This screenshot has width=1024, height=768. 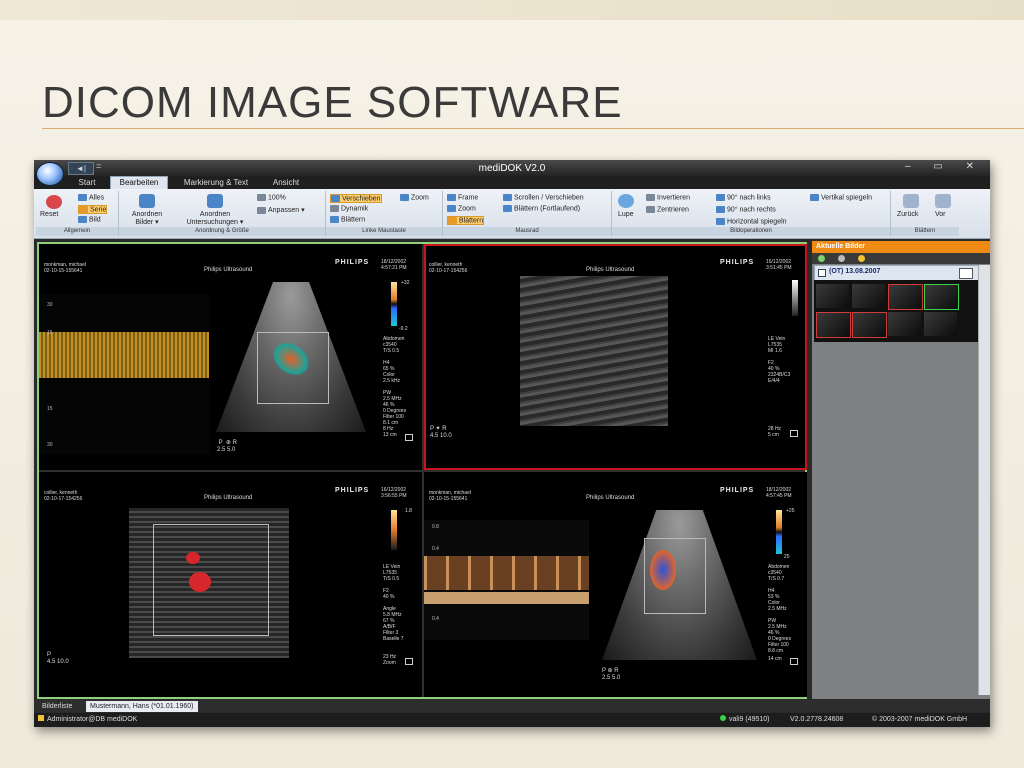 I want to click on rotate-left-icon, so click(x=720, y=197).